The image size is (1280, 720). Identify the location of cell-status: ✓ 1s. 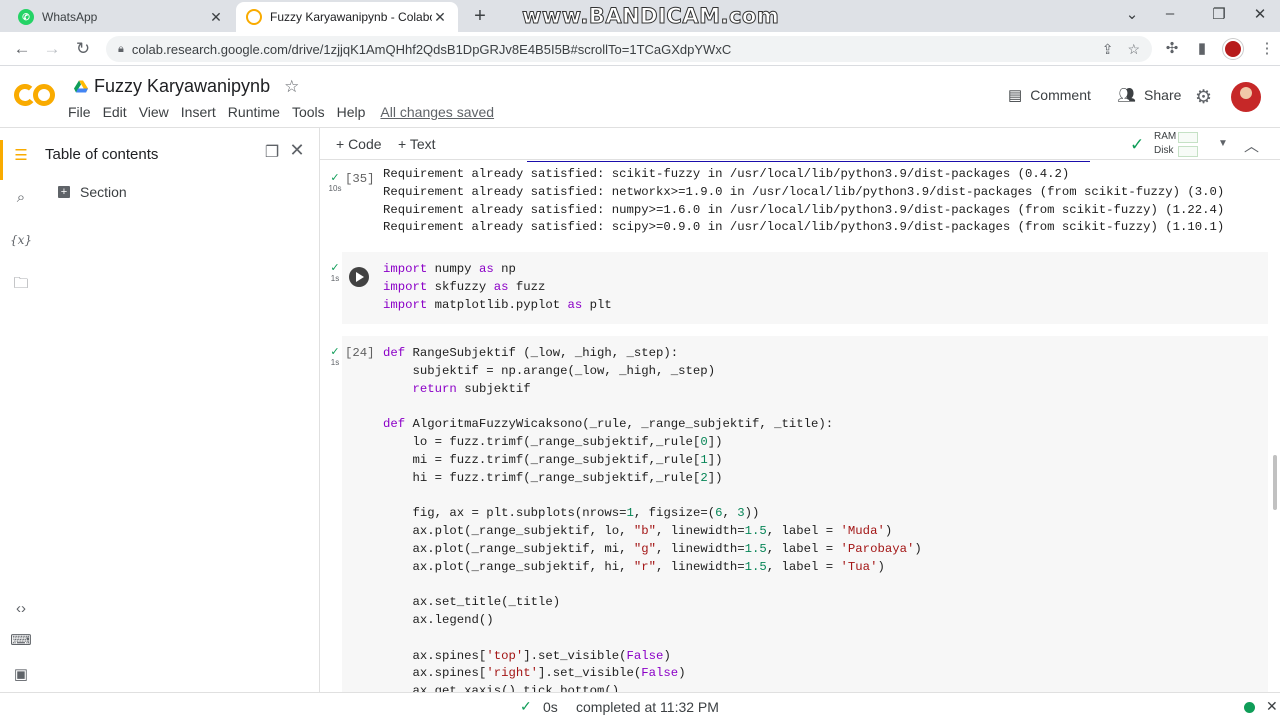
(335, 357).